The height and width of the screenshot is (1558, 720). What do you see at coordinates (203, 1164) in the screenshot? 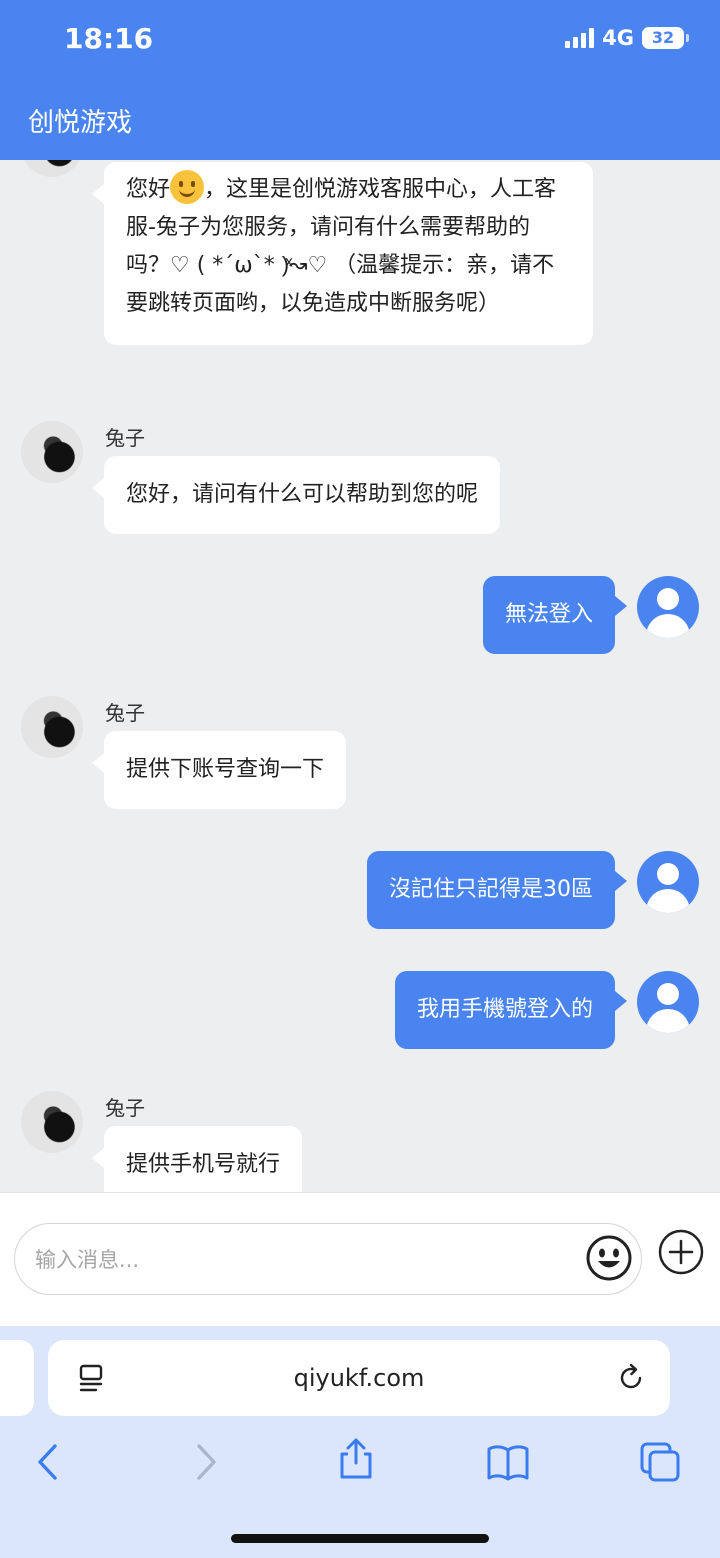
I see `message-text: 提供手机号就行` at bounding box center [203, 1164].